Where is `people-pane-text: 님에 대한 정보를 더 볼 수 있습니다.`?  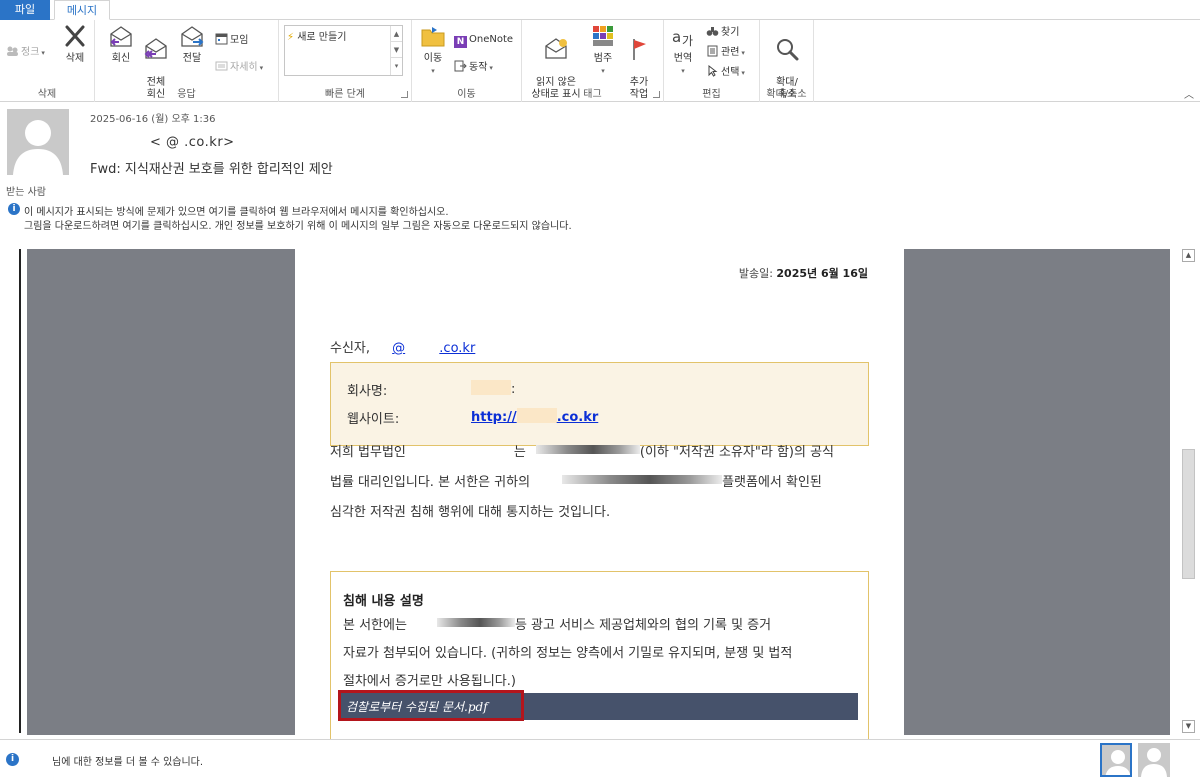 people-pane-text: 님에 대한 정보를 더 볼 수 있습니다. is located at coordinates (127, 760).